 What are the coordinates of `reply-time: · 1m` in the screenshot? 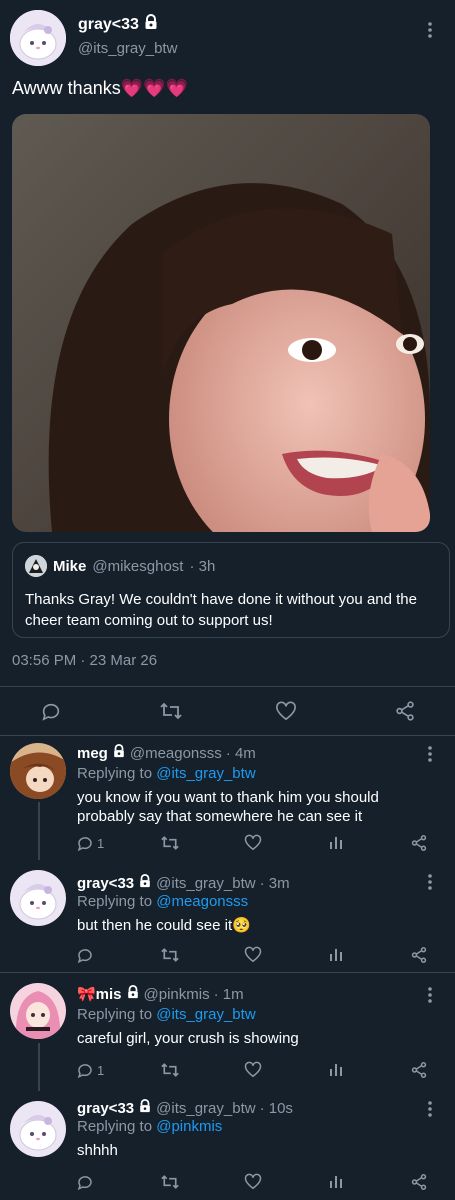 It's located at (228, 994).